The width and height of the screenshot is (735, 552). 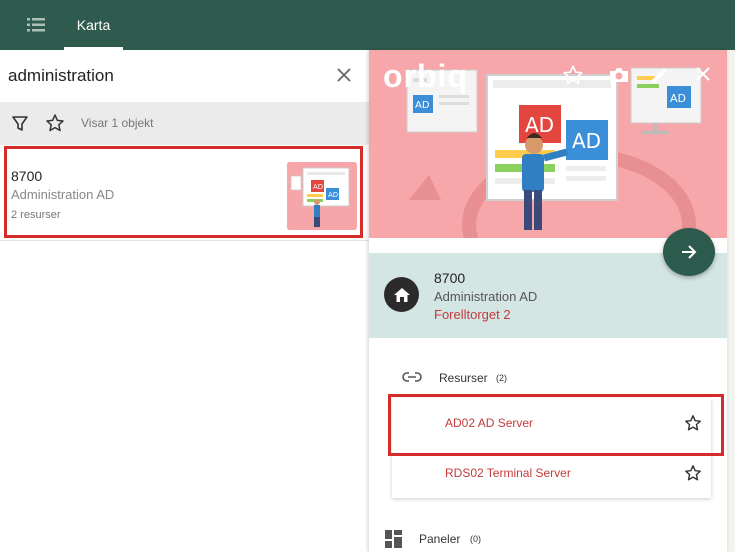 I want to click on tab-karta-label: Karta, so click(x=93, y=25).